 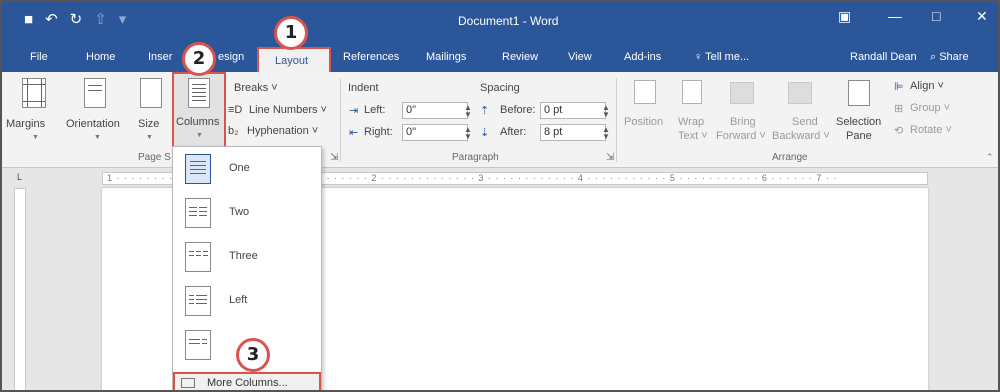 What do you see at coordinates (19, 177) in the screenshot?
I see `tab-selector: L` at bounding box center [19, 177].